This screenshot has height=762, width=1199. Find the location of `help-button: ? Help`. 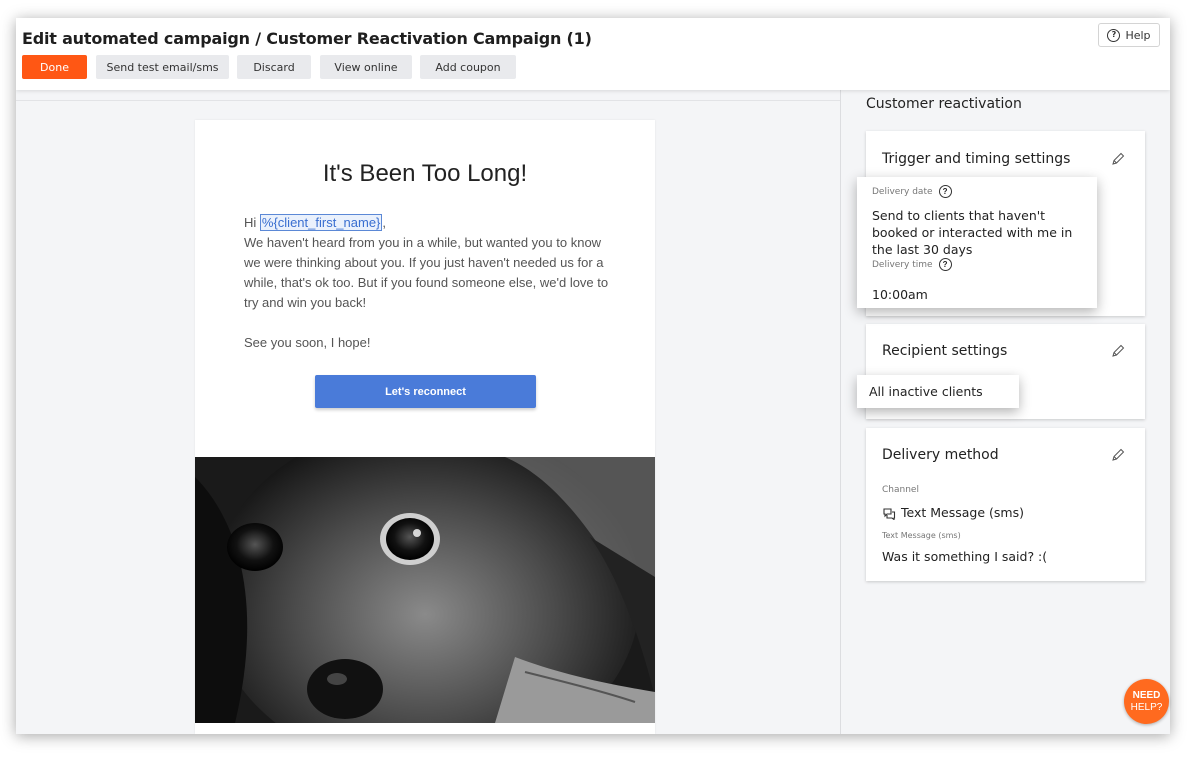

help-button: ? Help is located at coordinates (1129, 35).